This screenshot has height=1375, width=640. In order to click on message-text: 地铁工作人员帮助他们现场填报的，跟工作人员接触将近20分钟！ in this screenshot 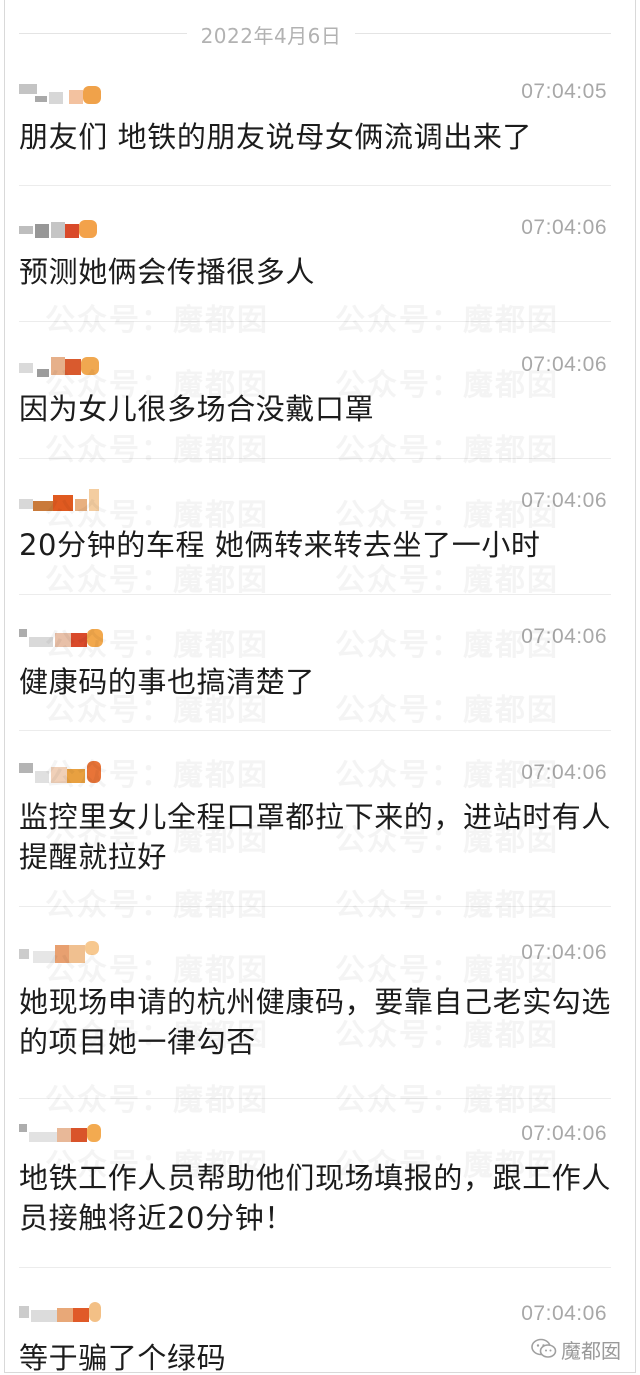, I will do `click(315, 1198)`.